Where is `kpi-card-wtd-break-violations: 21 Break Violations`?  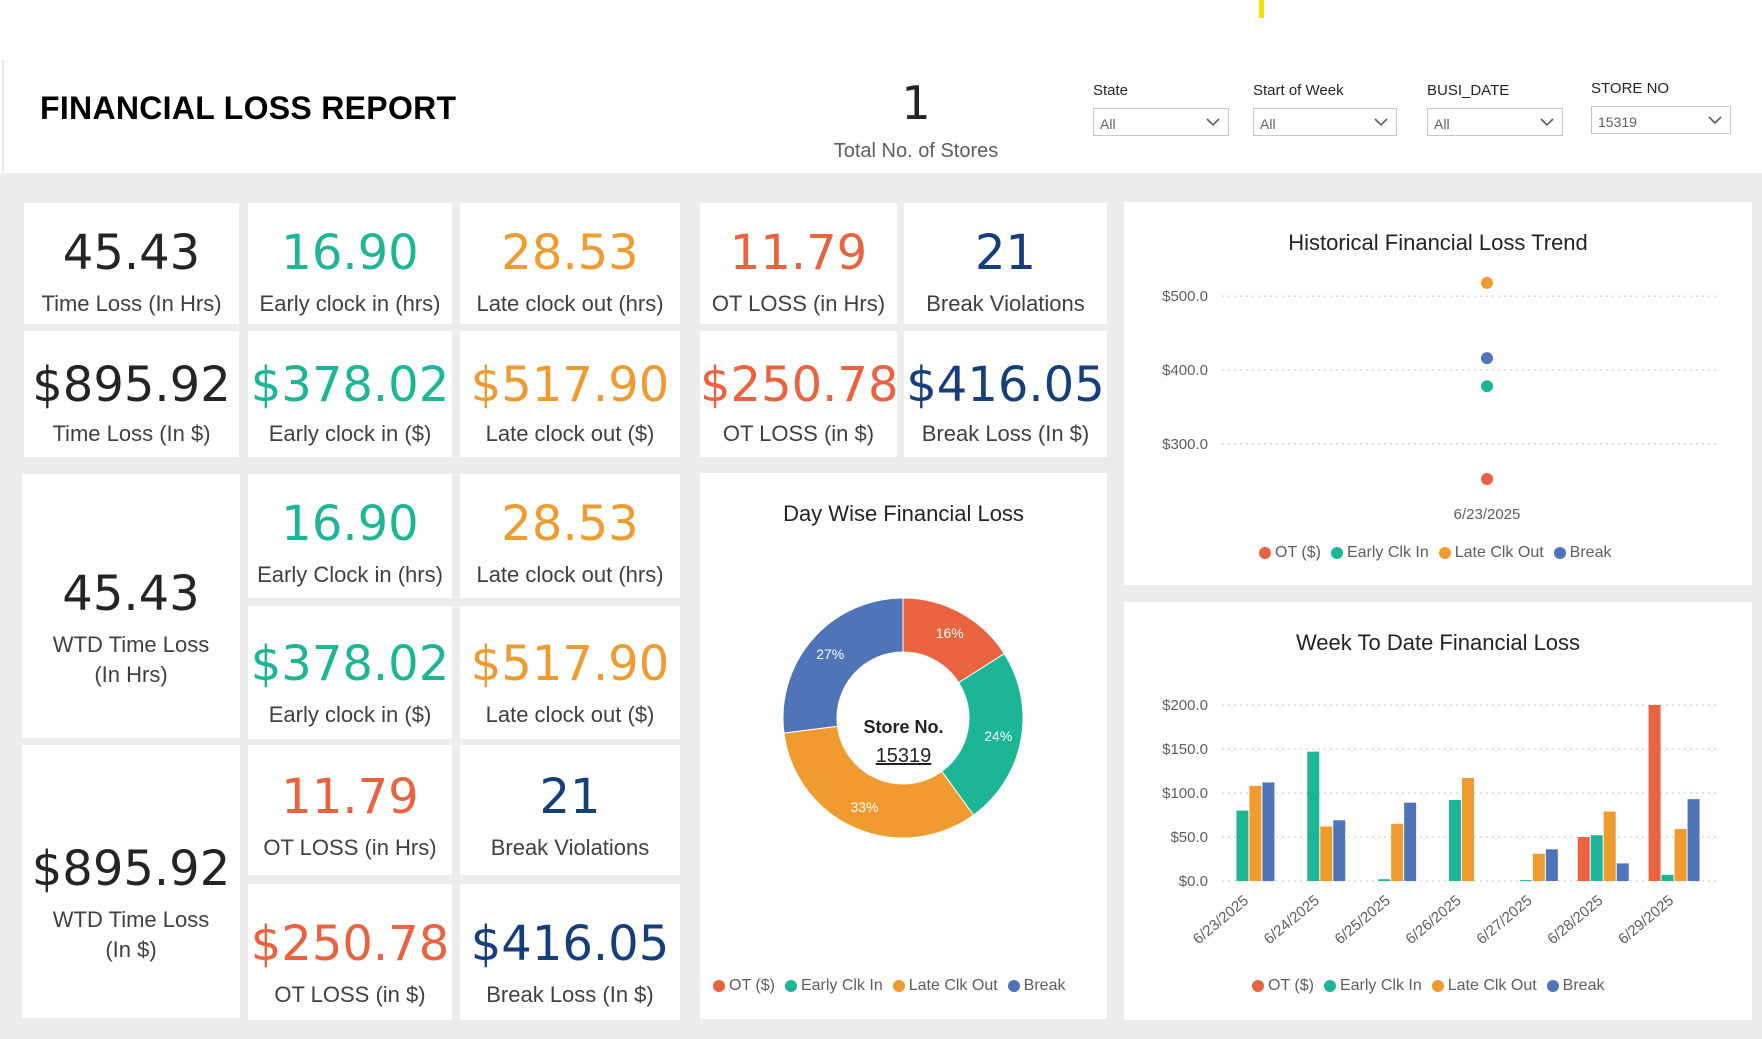 kpi-card-wtd-break-violations: 21 Break Violations is located at coordinates (570, 810).